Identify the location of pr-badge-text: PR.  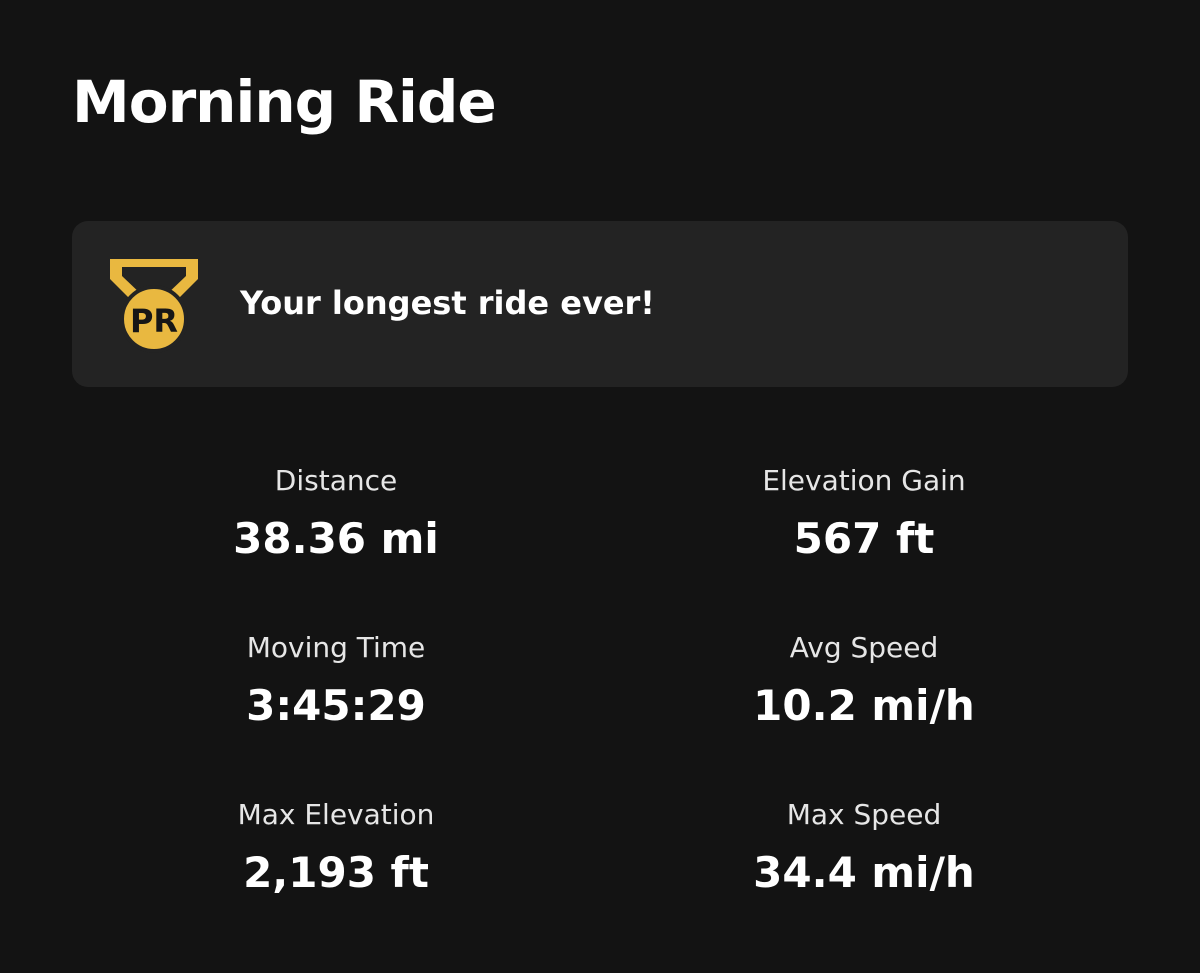
(154, 321).